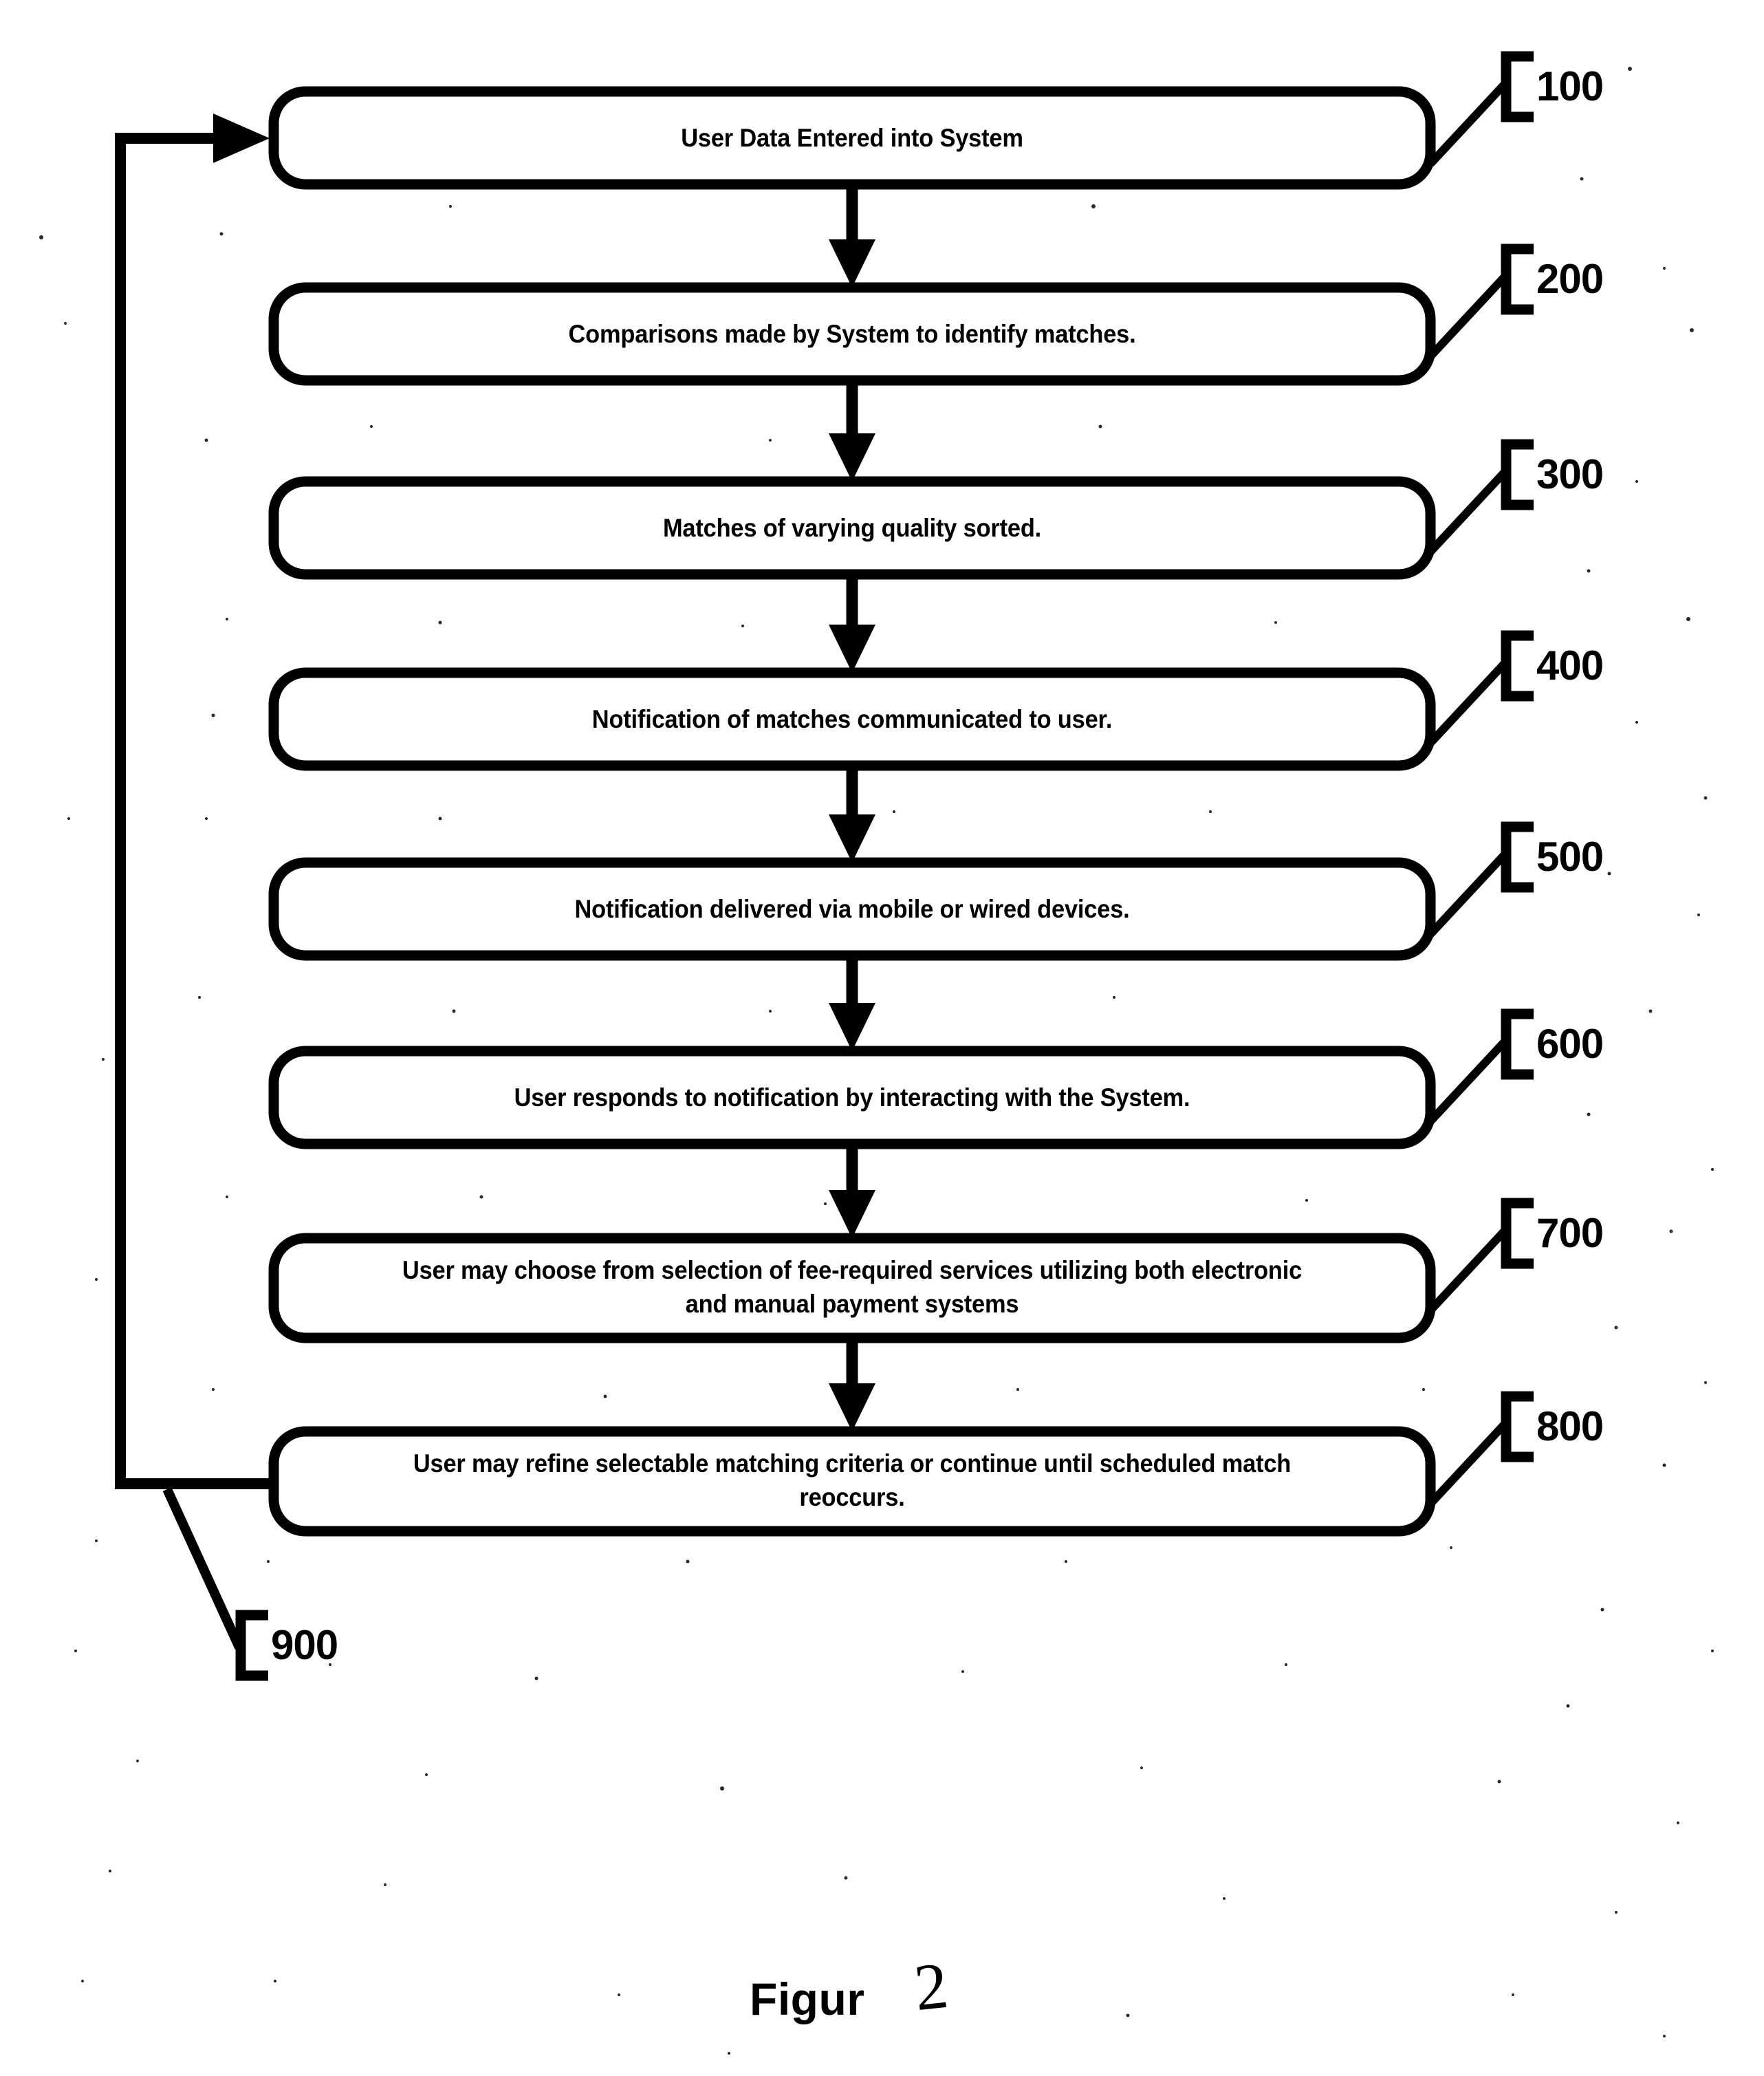 The height and width of the screenshot is (2076, 1764). I want to click on process-box-800-line-2: reoccurs., so click(852, 1497).